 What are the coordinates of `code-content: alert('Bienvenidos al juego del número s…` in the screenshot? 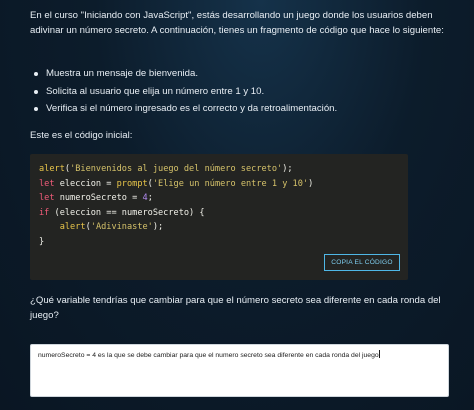 It's located at (176, 206).